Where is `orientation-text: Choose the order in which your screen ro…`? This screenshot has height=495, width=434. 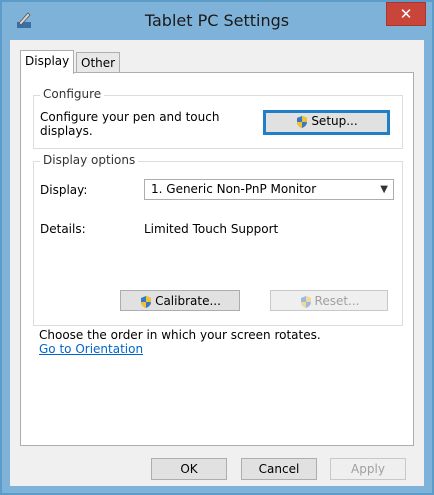
orientation-text: Choose the order in which your screen ro… is located at coordinates (180, 335).